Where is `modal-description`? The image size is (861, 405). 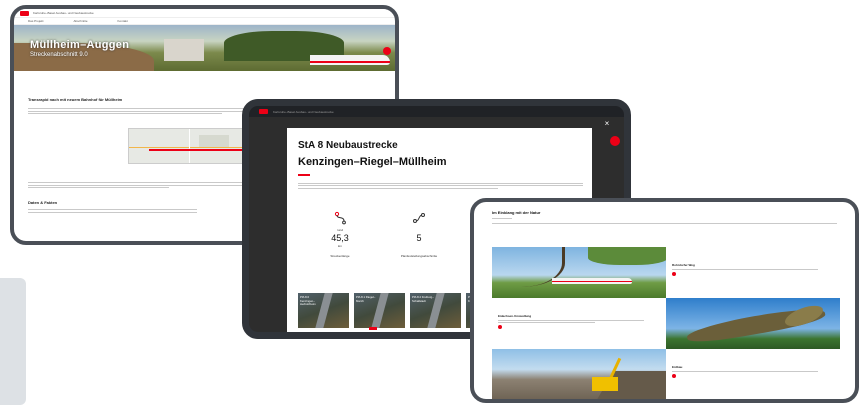 modal-description is located at coordinates (440, 185).